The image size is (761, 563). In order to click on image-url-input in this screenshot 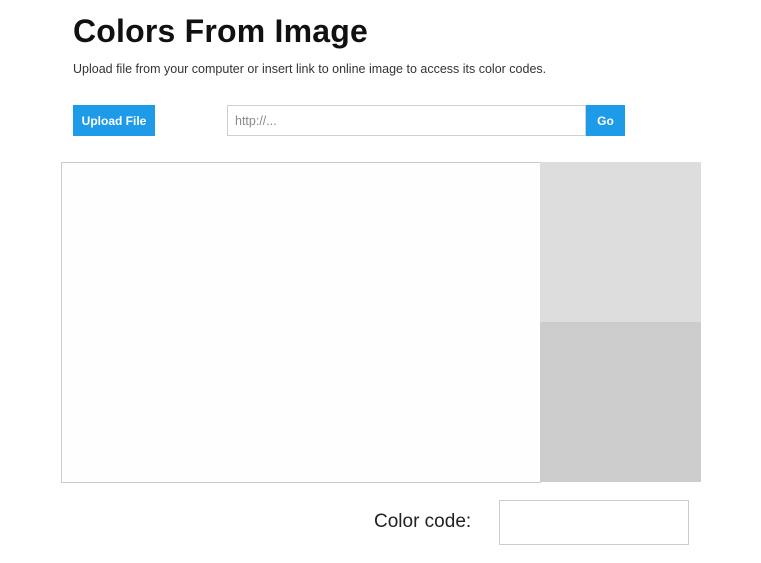, I will do `click(406, 120)`.